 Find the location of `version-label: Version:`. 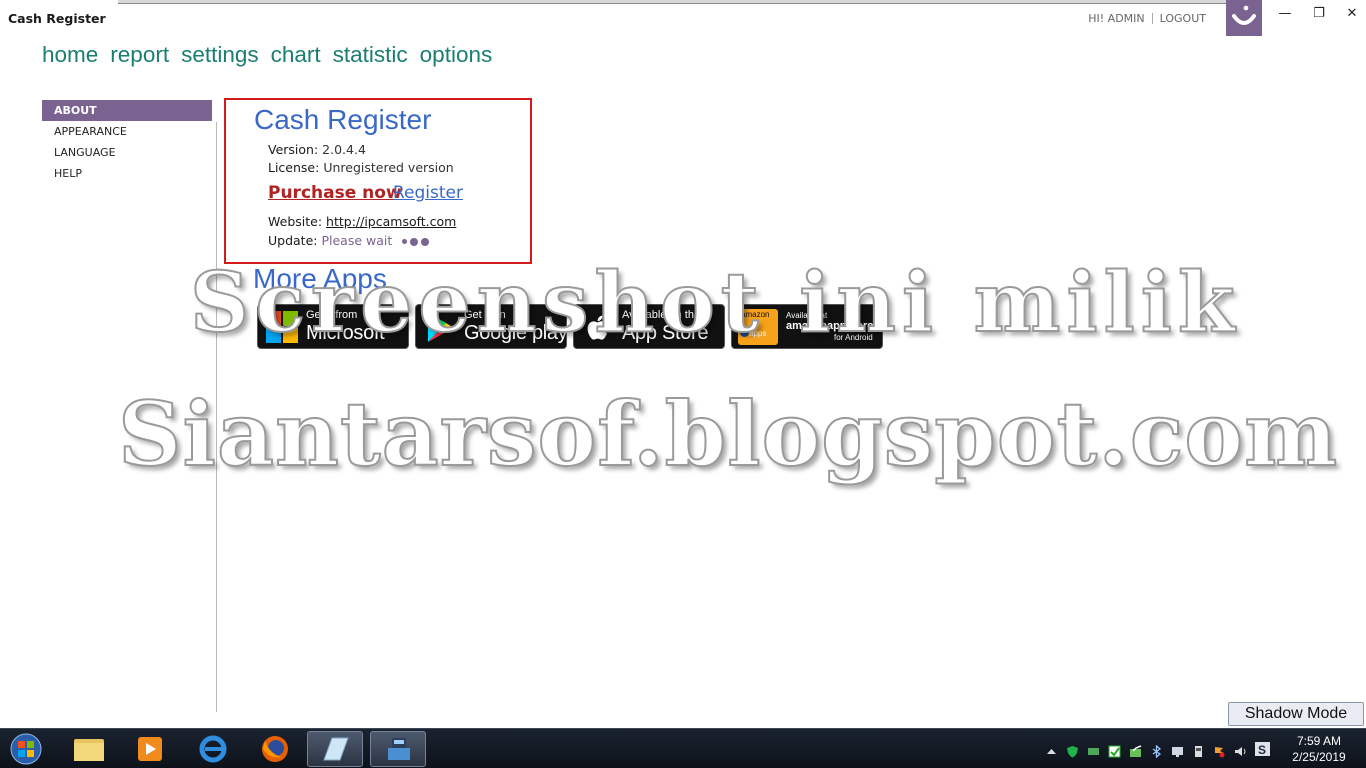

version-label: Version: is located at coordinates (293, 149).